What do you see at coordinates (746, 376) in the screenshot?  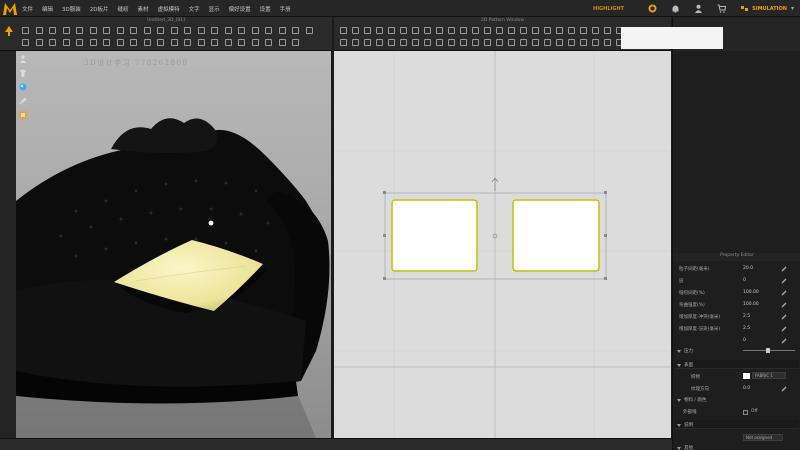 I see `fabric-swatch` at bounding box center [746, 376].